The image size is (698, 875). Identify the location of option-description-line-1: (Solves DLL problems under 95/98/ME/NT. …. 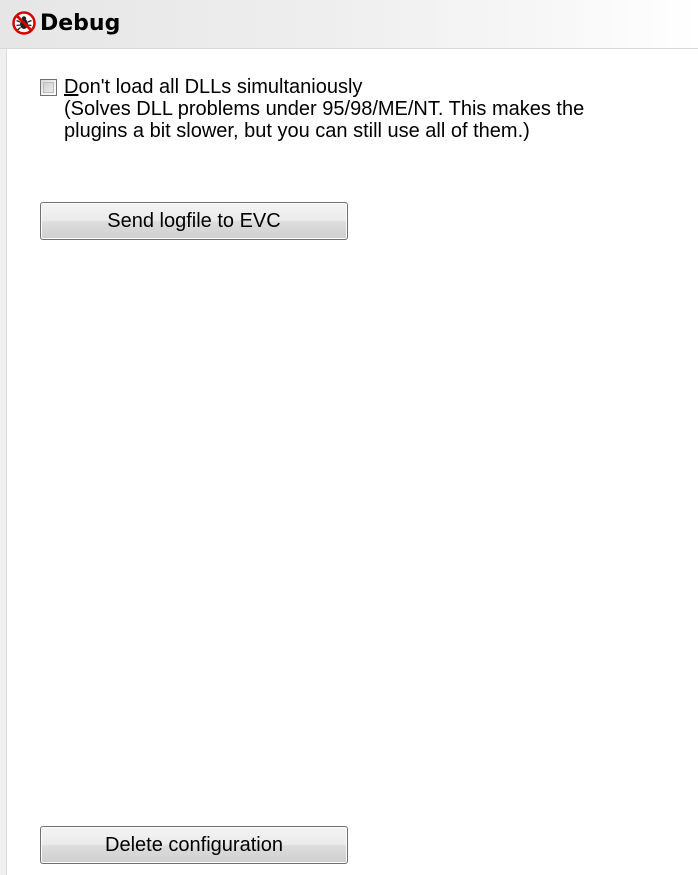
(324, 109).